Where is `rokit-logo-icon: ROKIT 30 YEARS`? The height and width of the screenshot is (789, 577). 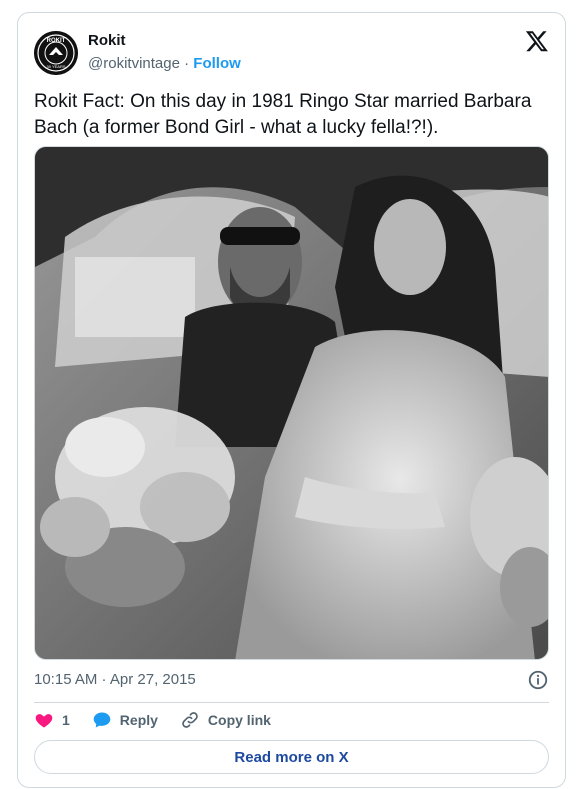 rokit-logo-icon: ROKIT 30 YEARS is located at coordinates (56, 53).